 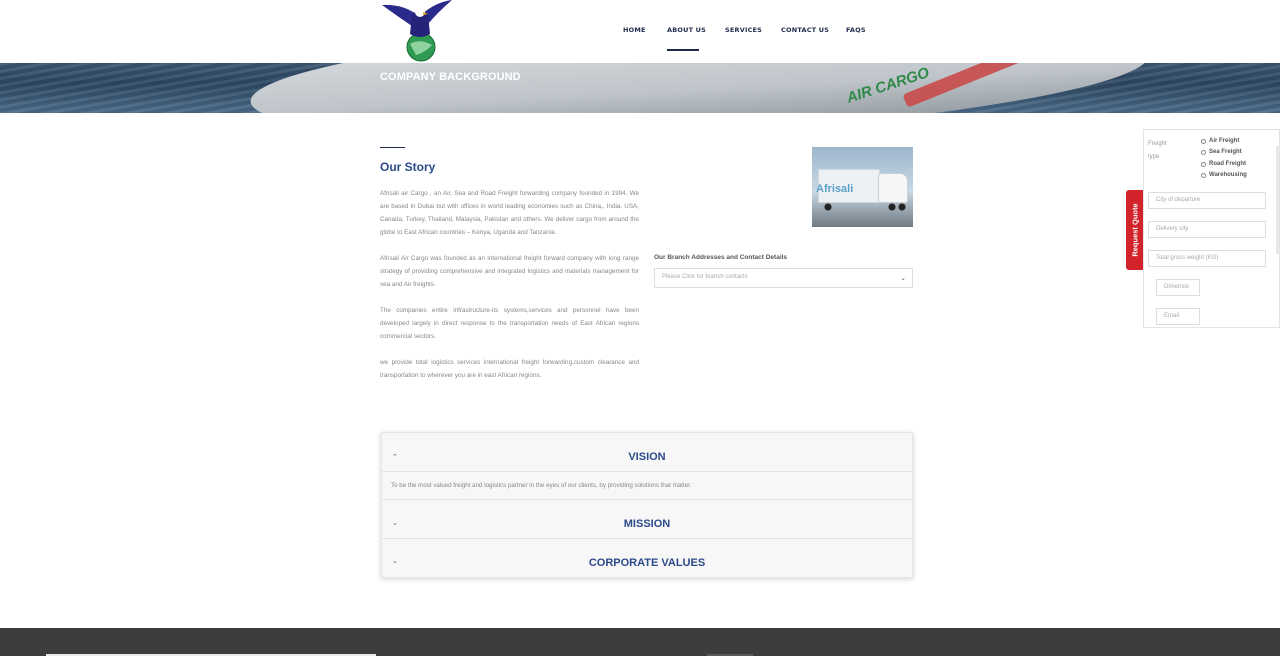 What do you see at coordinates (783, 278) in the screenshot?
I see `branch-select: Please Click for branch contacts ⌄` at bounding box center [783, 278].